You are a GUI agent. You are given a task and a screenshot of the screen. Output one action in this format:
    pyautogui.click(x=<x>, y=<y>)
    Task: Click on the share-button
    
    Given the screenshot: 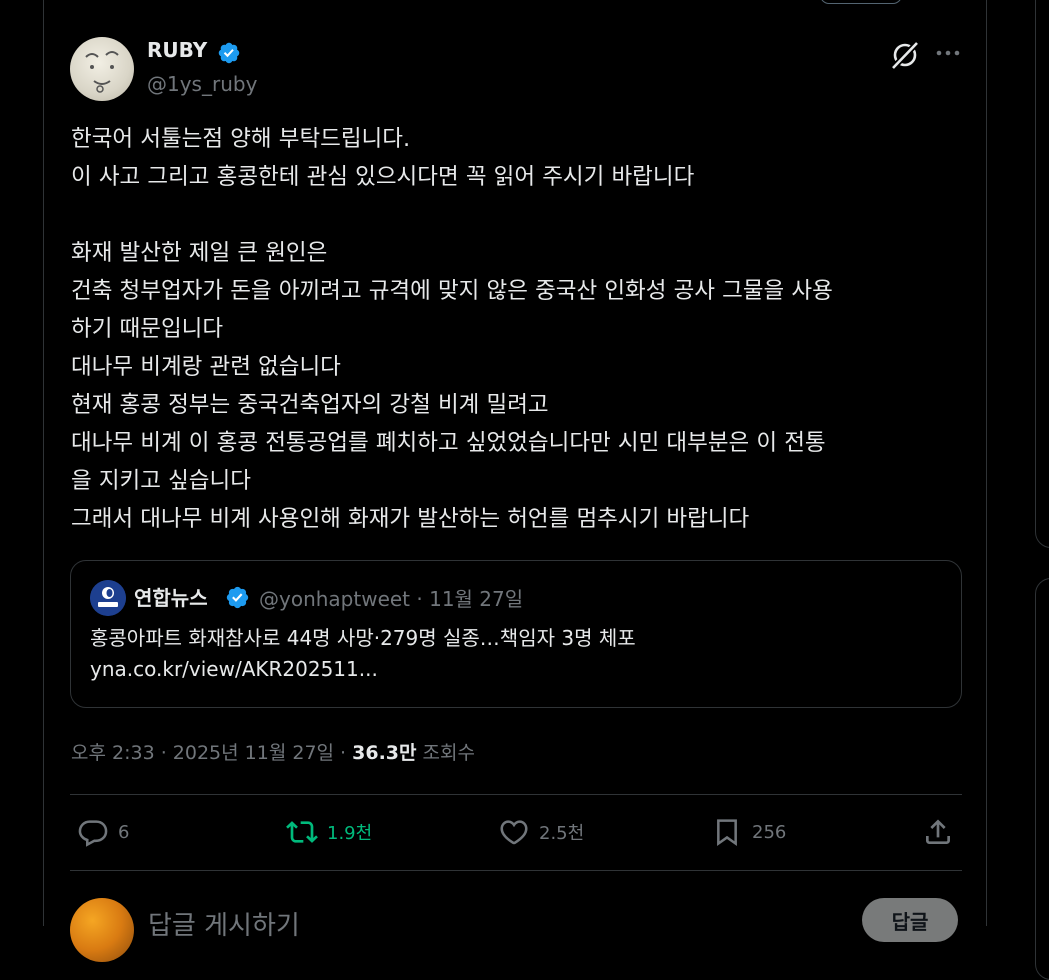 What is the action you would take?
    pyautogui.click(x=938, y=832)
    